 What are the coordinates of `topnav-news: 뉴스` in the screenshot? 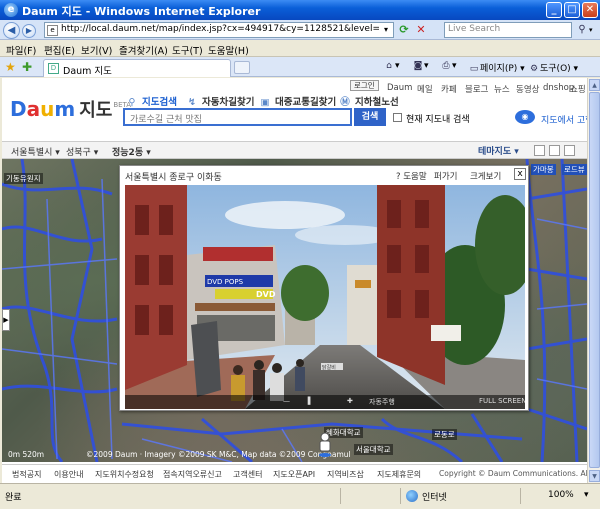 It's located at (502, 89).